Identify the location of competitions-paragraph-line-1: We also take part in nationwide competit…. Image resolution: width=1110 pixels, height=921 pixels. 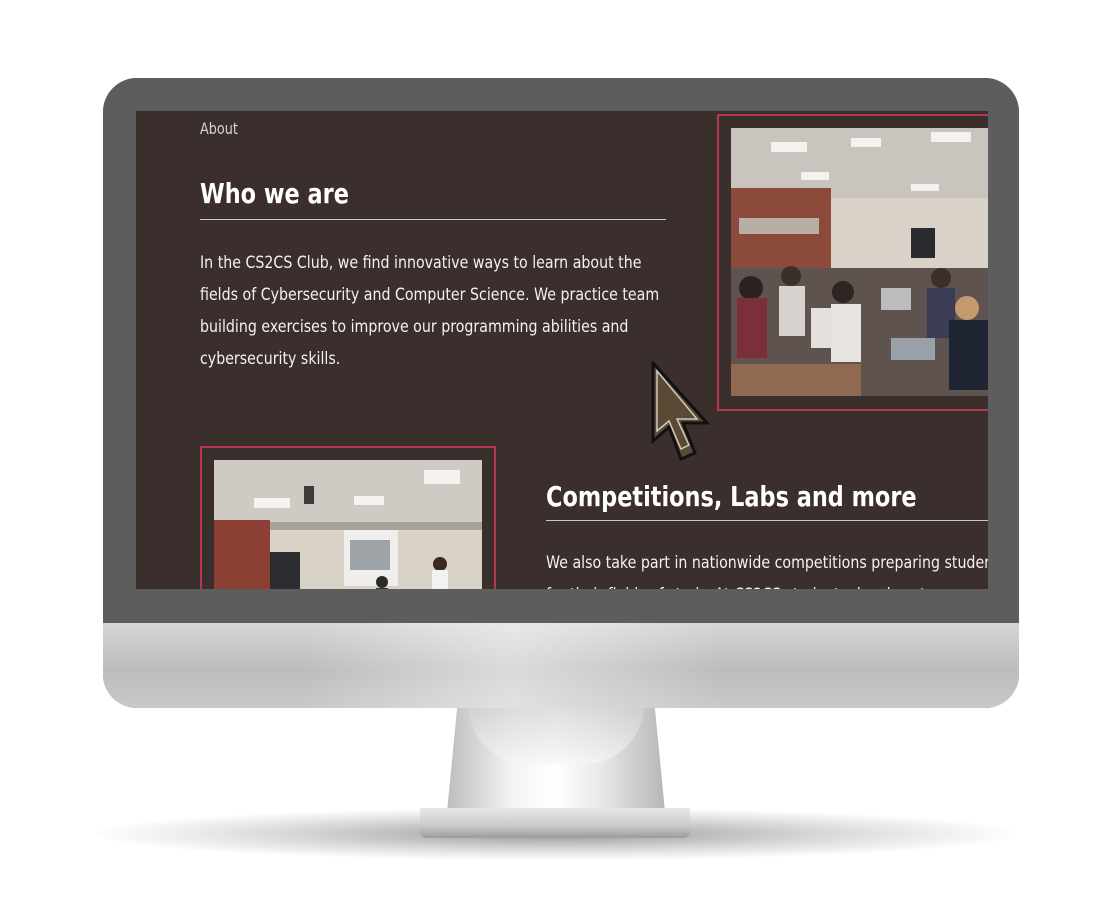
(767, 562).